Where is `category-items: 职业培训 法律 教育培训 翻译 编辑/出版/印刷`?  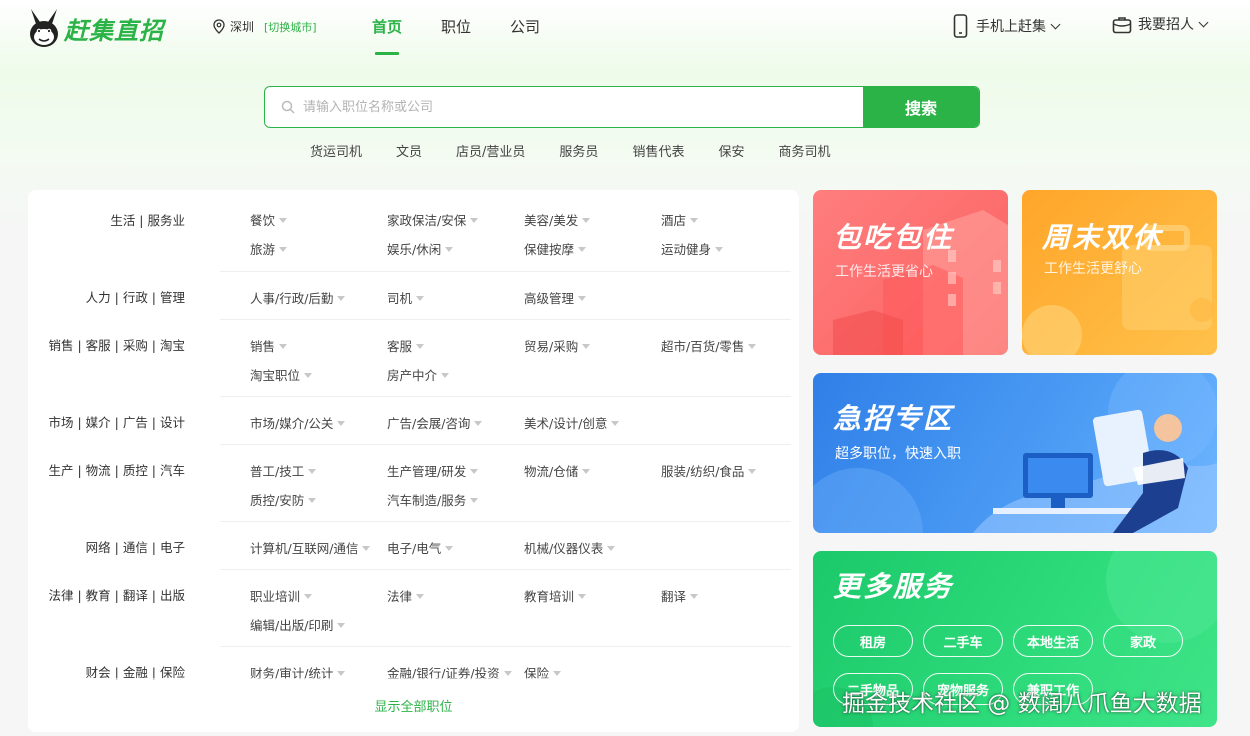
category-items: 职业培训 法律 教育培训 翻译 编辑/出版/印刷 is located at coordinates (505, 608).